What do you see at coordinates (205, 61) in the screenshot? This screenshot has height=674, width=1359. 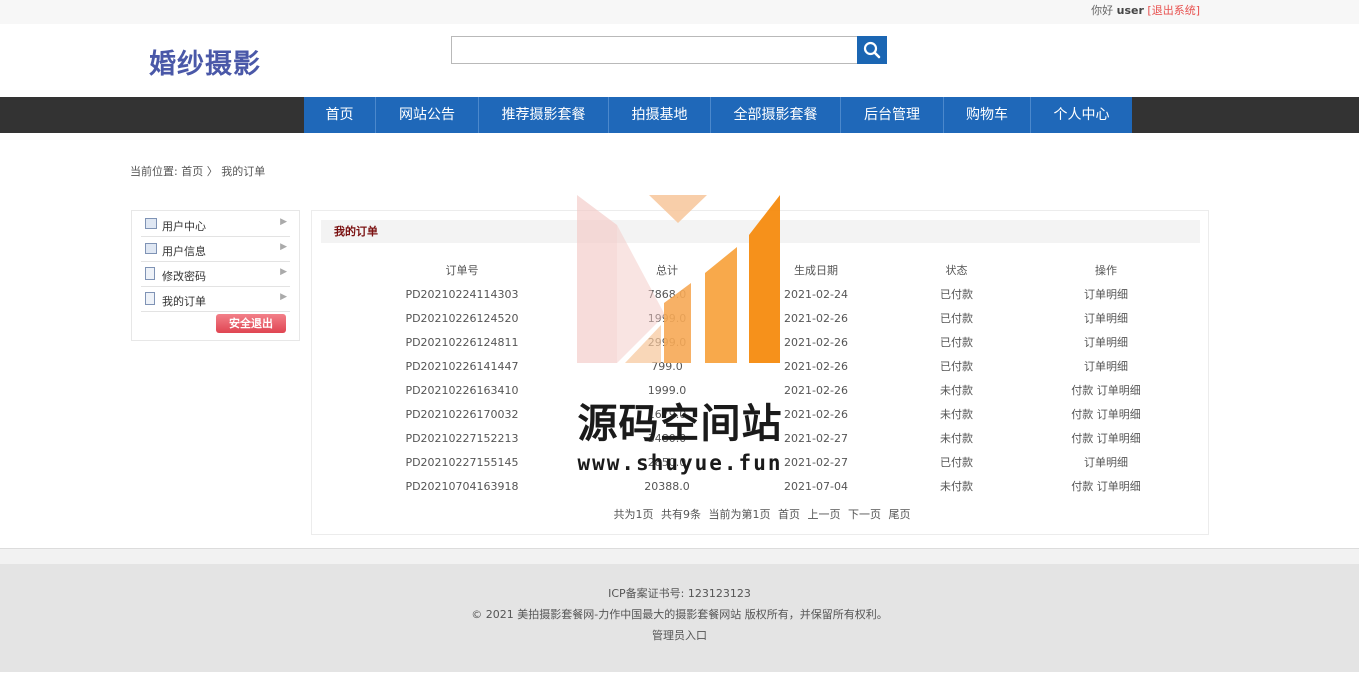 I see `site-logo: 婚纱摄影` at bounding box center [205, 61].